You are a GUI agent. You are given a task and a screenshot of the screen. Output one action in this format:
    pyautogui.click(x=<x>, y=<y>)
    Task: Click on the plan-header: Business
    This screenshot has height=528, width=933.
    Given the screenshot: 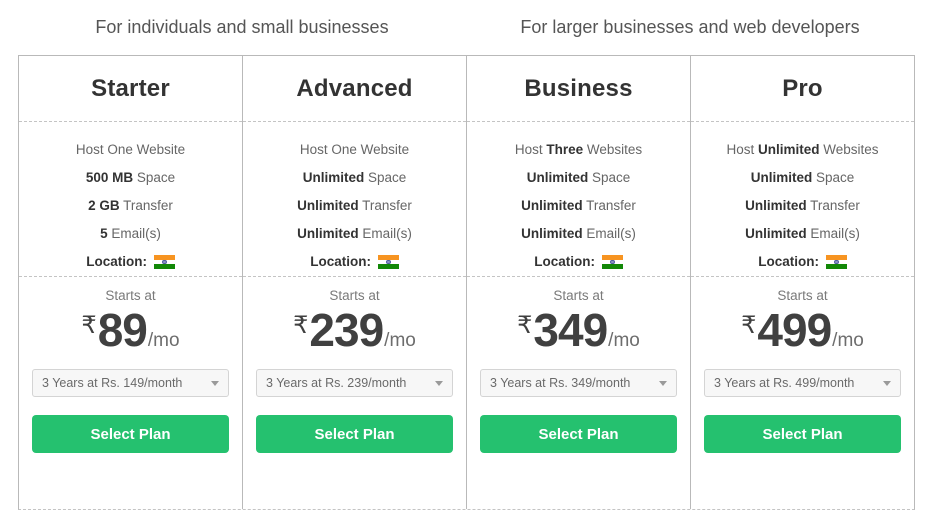 What is the action you would take?
    pyautogui.click(x=578, y=89)
    